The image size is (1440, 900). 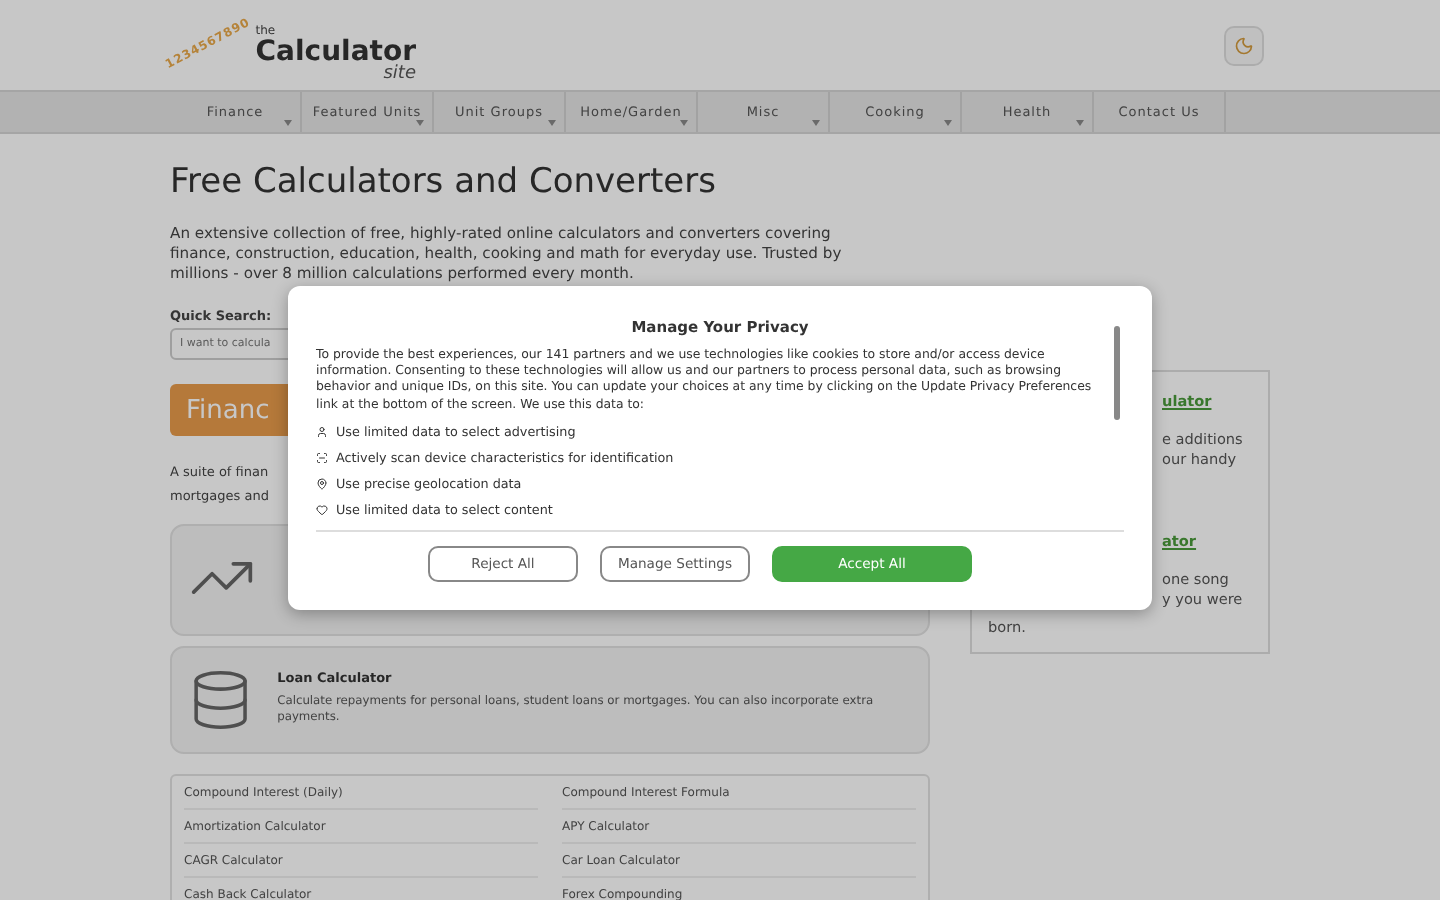 I want to click on dark-mode-button, so click(x=1244, y=45).